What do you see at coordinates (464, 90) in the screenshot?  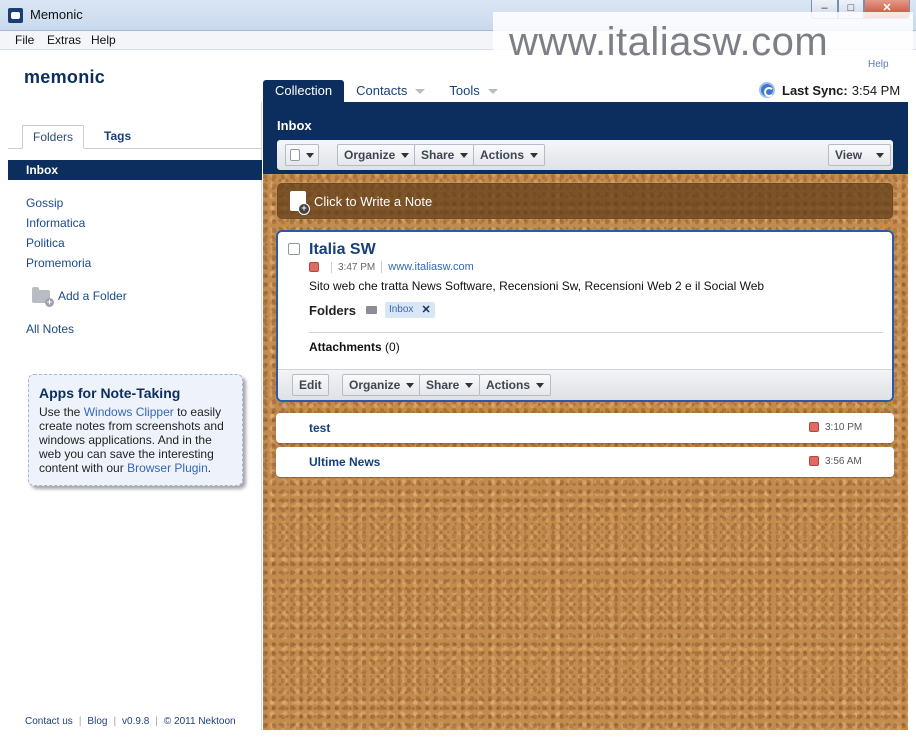 I see `tab-tools-label: Tools` at bounding box center [464, 90].